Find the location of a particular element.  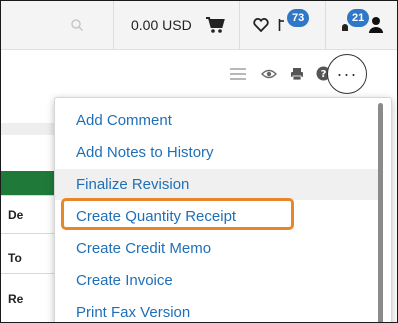

background-row-label: De is located at coordinates (16, 215).